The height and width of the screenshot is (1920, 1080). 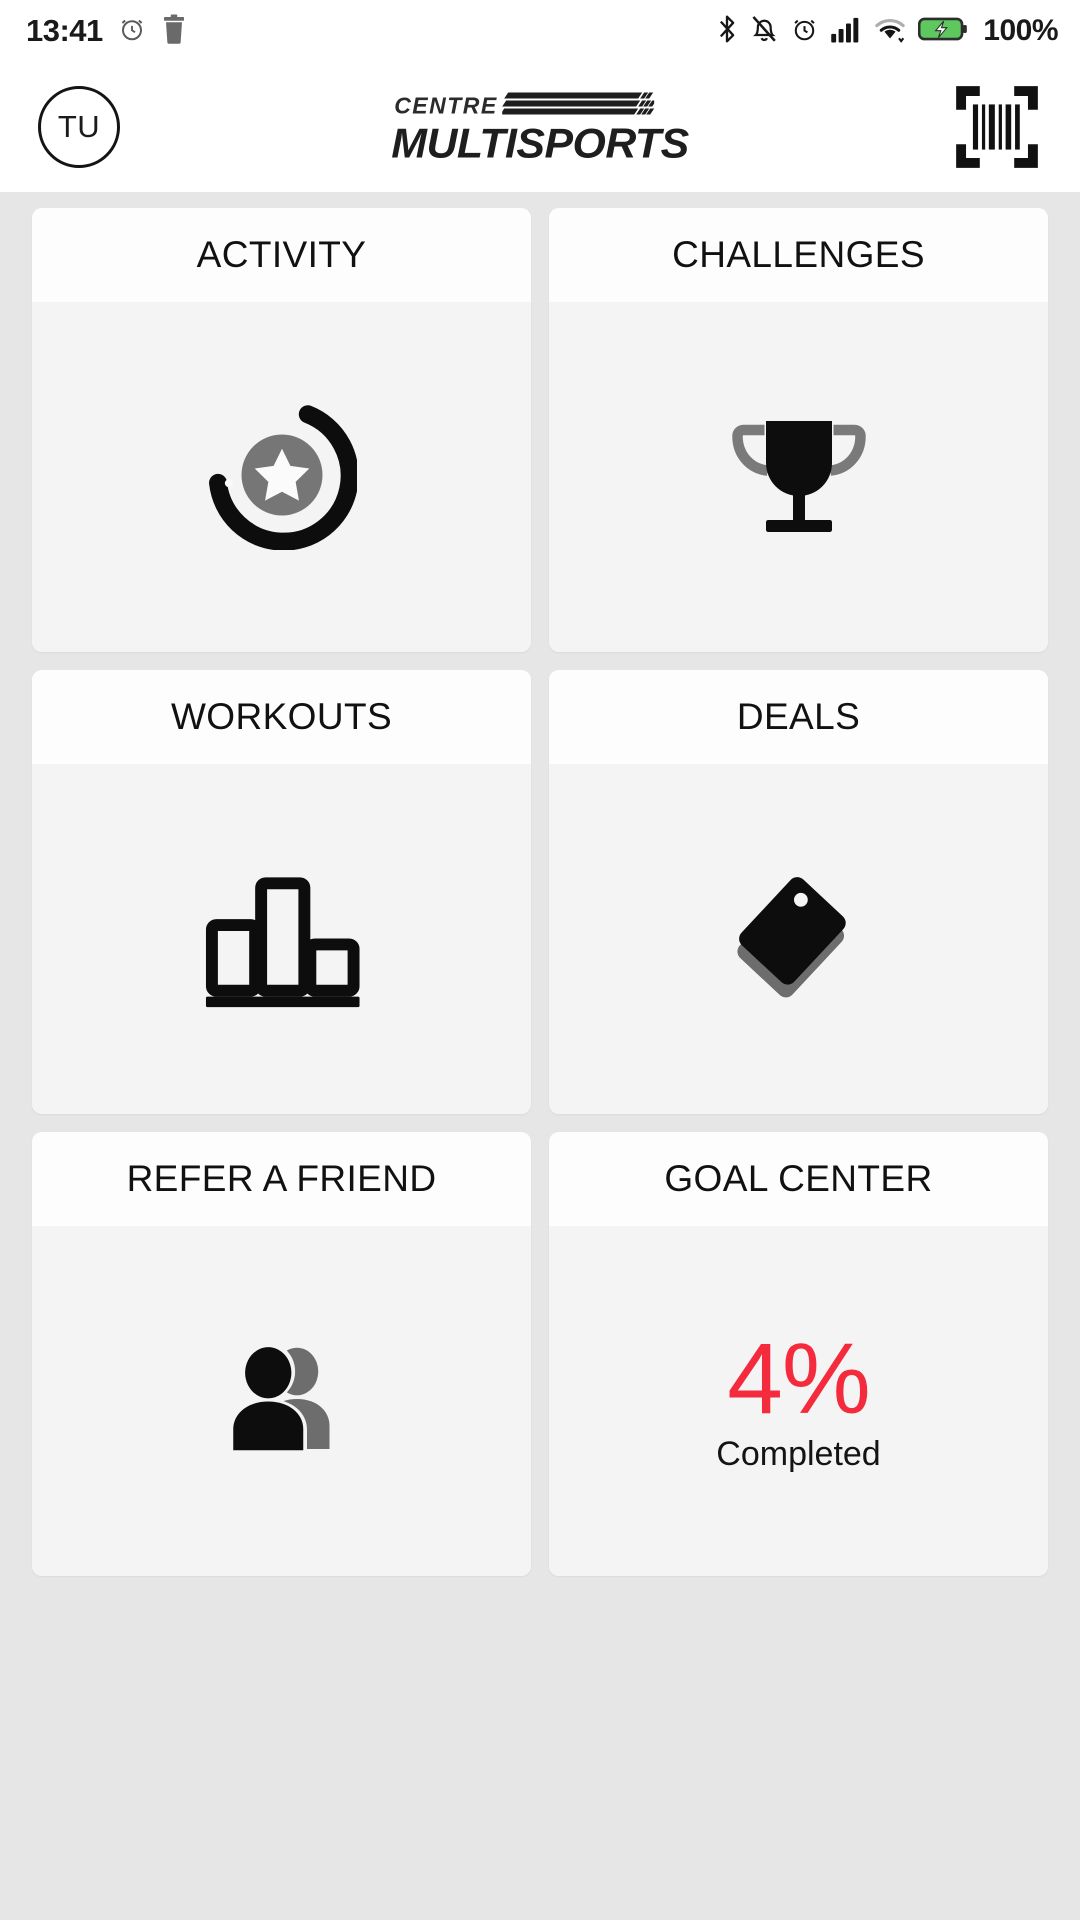 I want to click on tile-goal-center: GOAL CENTER 4% Completed, so click(x=798, y=1354).